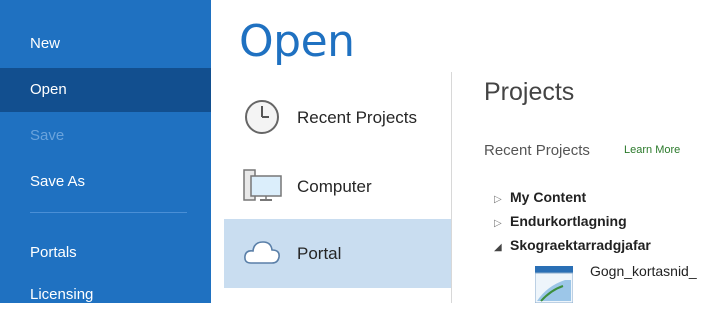  Describe the element at coordinates (502, 247) in the screenshot. I see `collapse-arrow-icon: ◢` at that location.